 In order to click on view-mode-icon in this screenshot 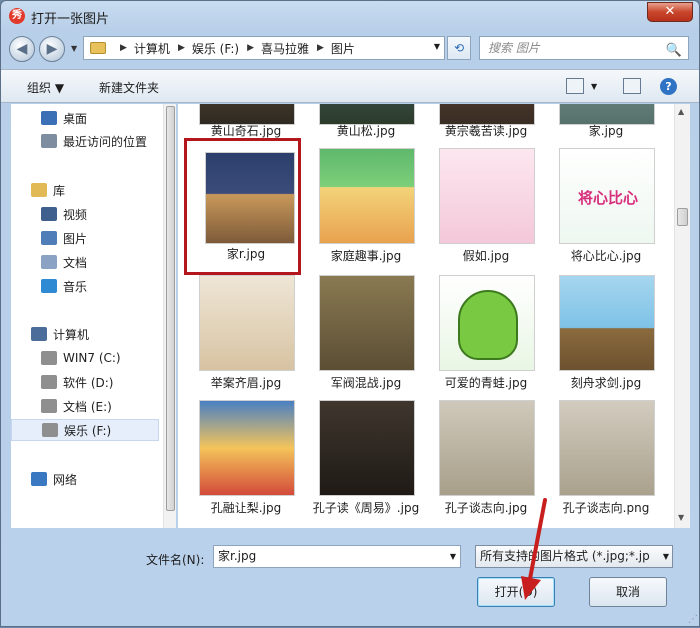, I will do `click(575, 86)`.